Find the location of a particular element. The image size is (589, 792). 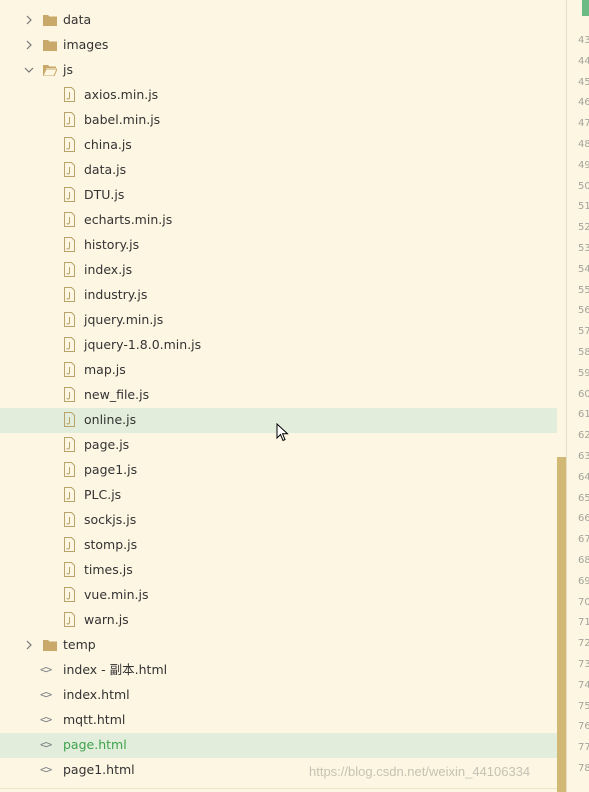

tree-file: sockjs.js is located at coordinates (279, 520).